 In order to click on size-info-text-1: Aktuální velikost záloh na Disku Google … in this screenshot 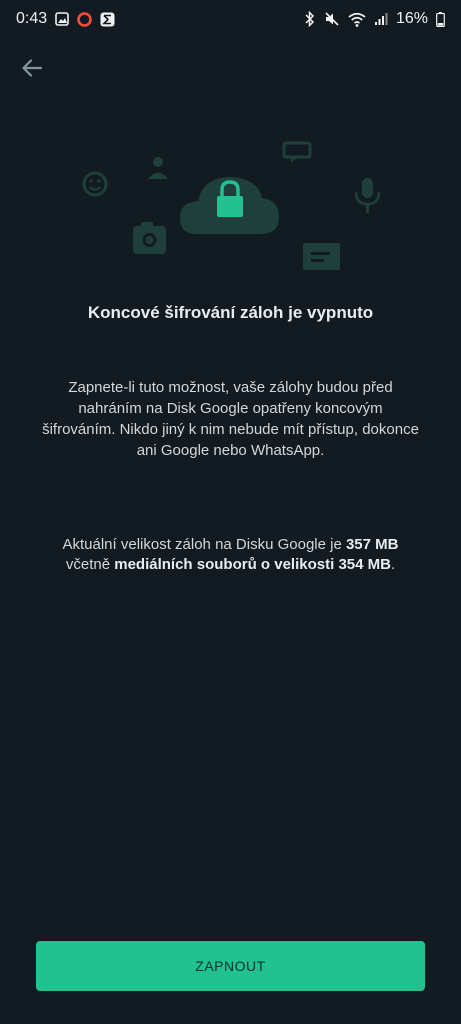, I will do `click(204, 544)`.